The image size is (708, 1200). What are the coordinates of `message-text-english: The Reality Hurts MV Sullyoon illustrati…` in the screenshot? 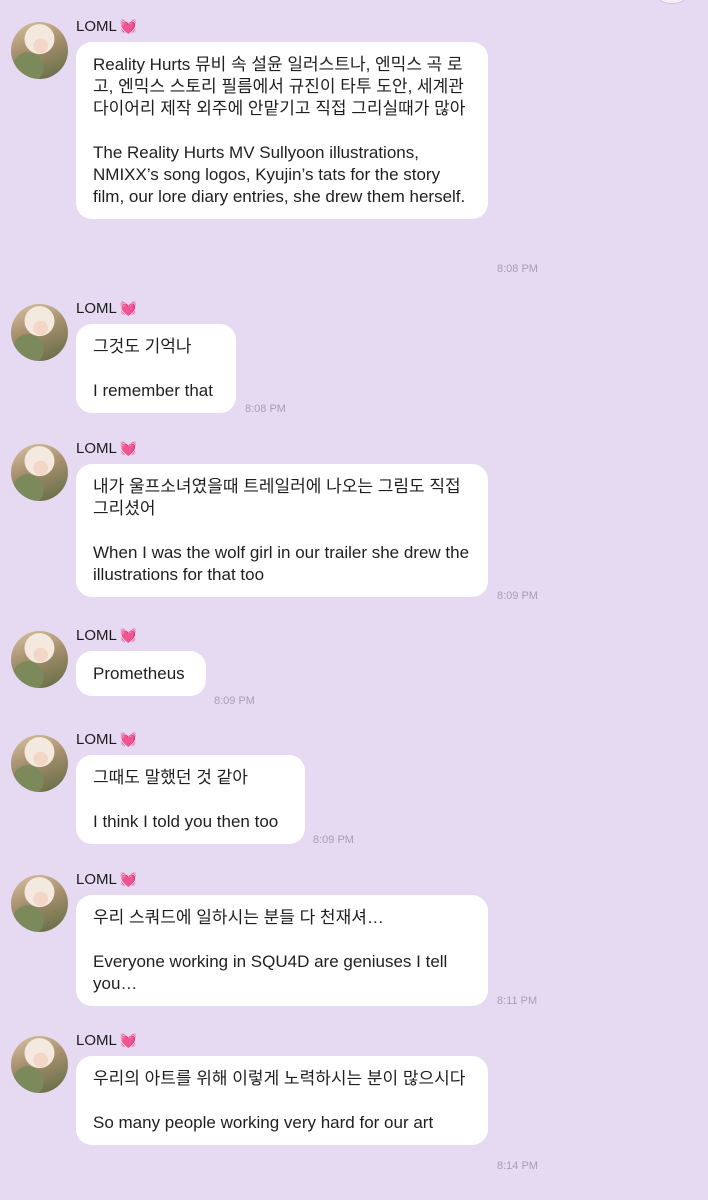 It's located at (279, 174).